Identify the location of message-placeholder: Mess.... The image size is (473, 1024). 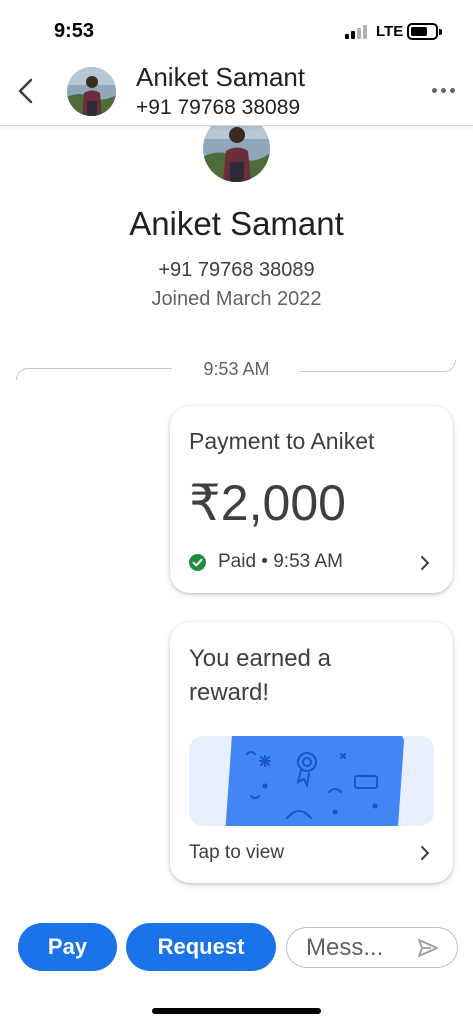
(345, 947).